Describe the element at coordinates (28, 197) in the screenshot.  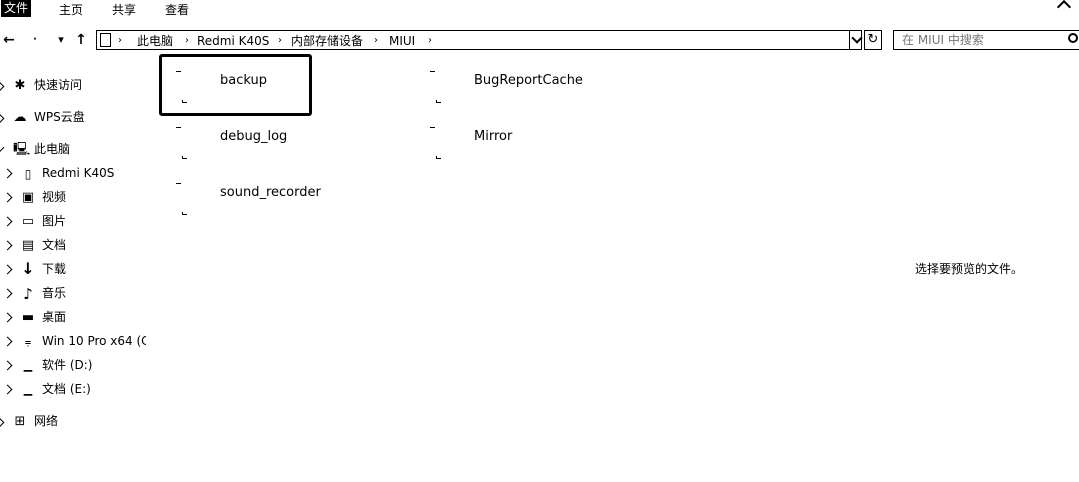
I see `video-icon: ▣` at that location.